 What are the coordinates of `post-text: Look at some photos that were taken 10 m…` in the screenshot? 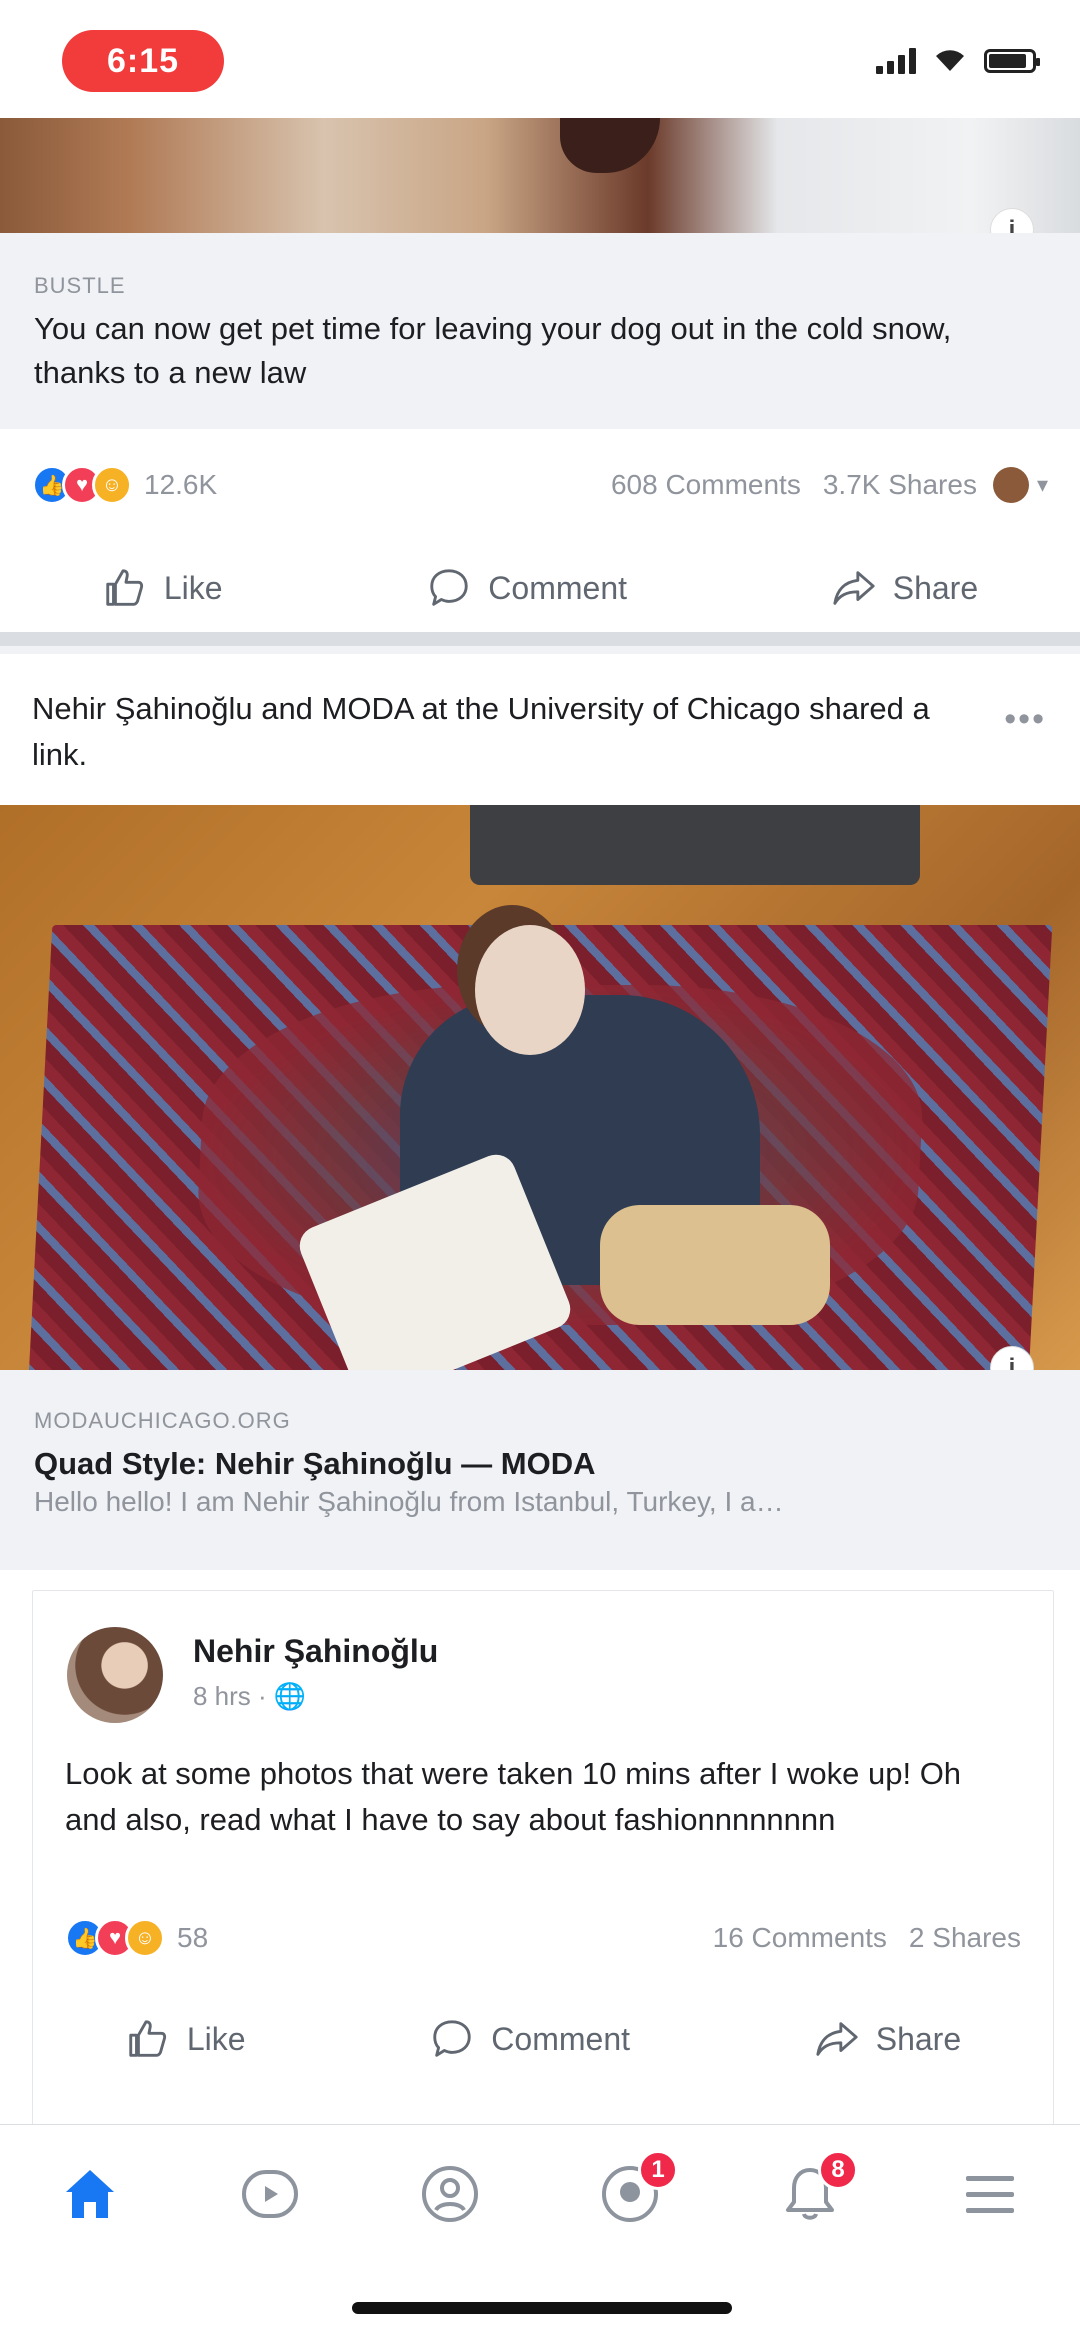 It's located at (513, 1796).